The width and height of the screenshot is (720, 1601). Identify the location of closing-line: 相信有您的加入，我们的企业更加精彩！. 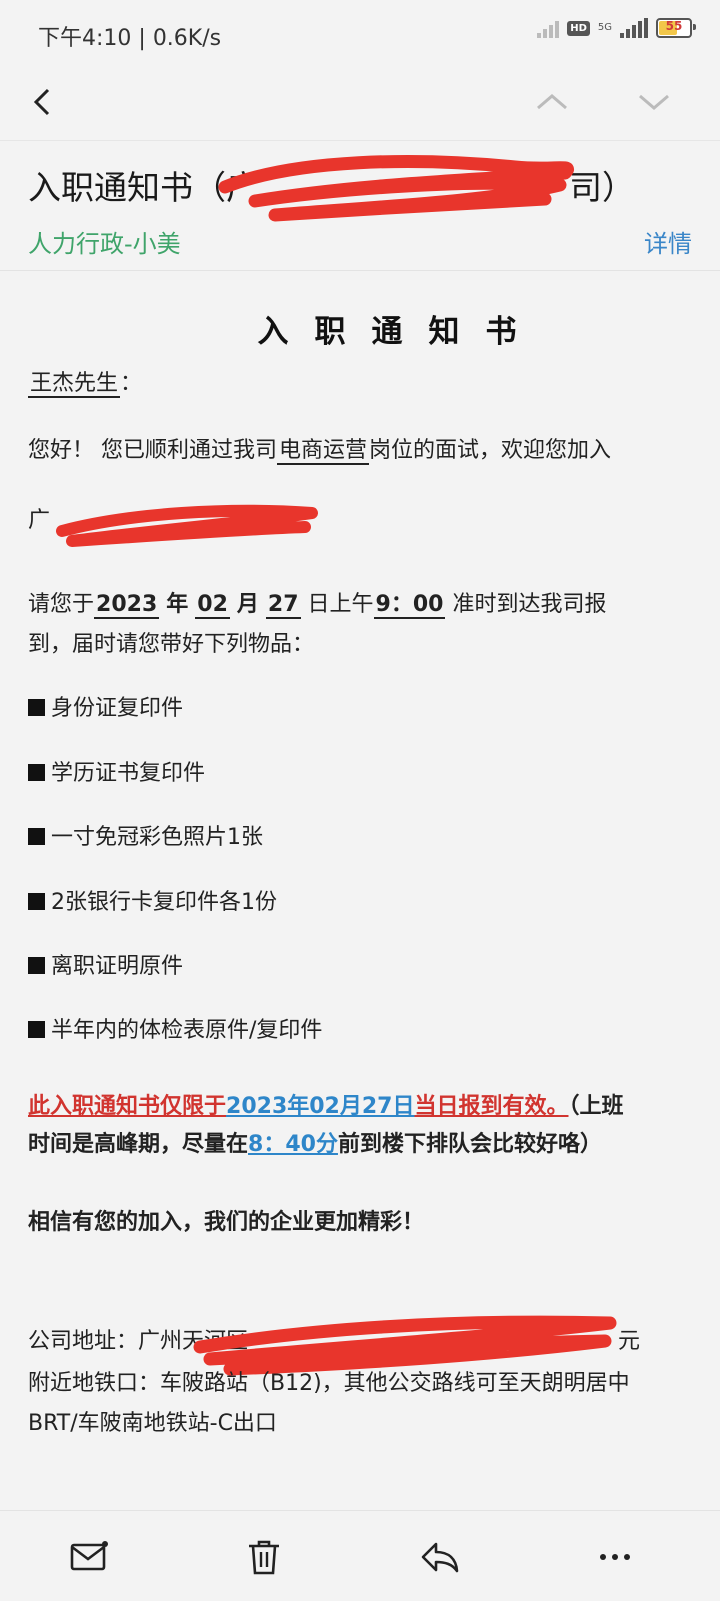
(226, 1222).